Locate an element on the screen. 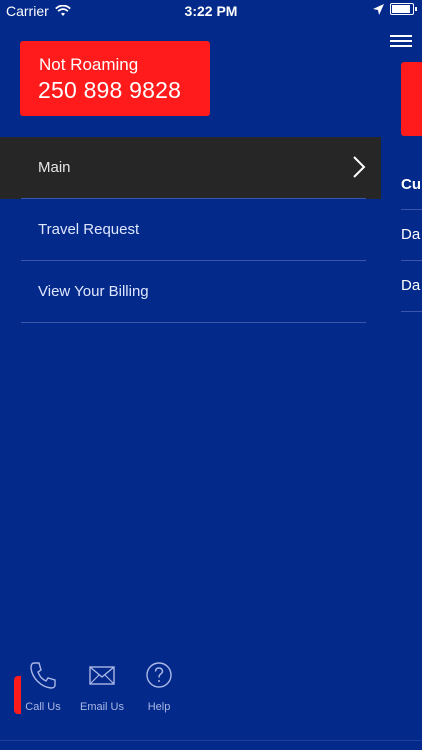 The height and width of the screenshot is (750, 422). location-arrow-icon is located at coordinates (378, 9).